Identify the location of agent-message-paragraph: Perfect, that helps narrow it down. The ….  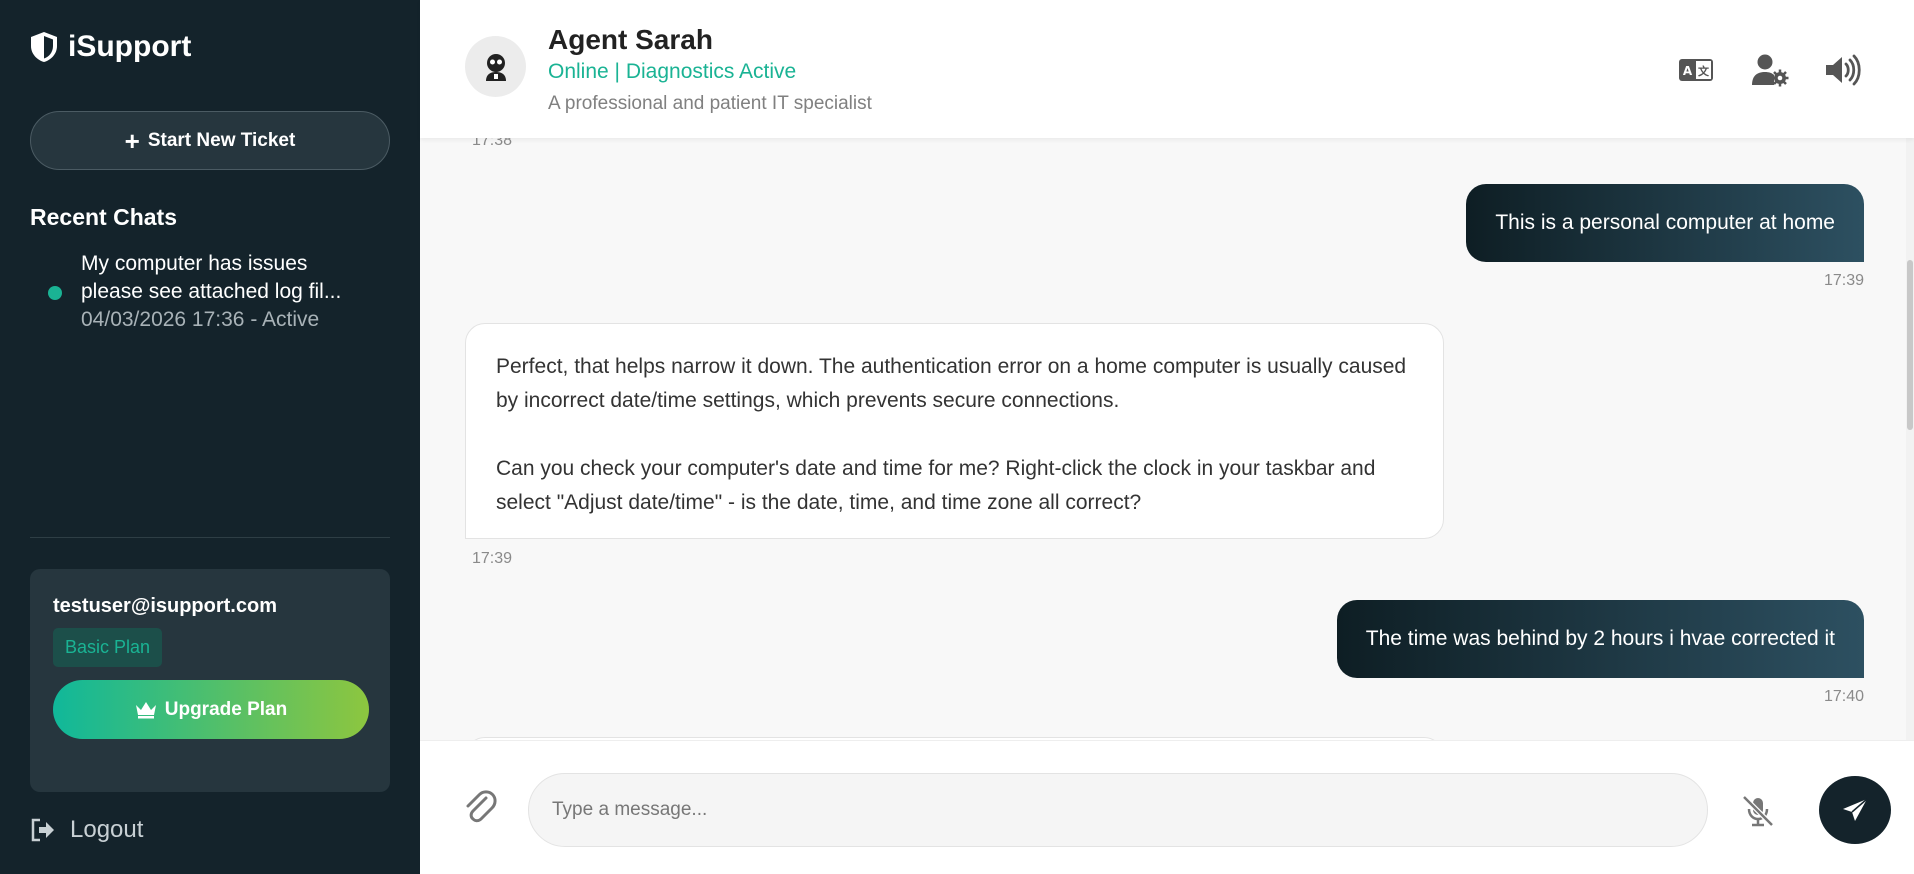
(951, 383).